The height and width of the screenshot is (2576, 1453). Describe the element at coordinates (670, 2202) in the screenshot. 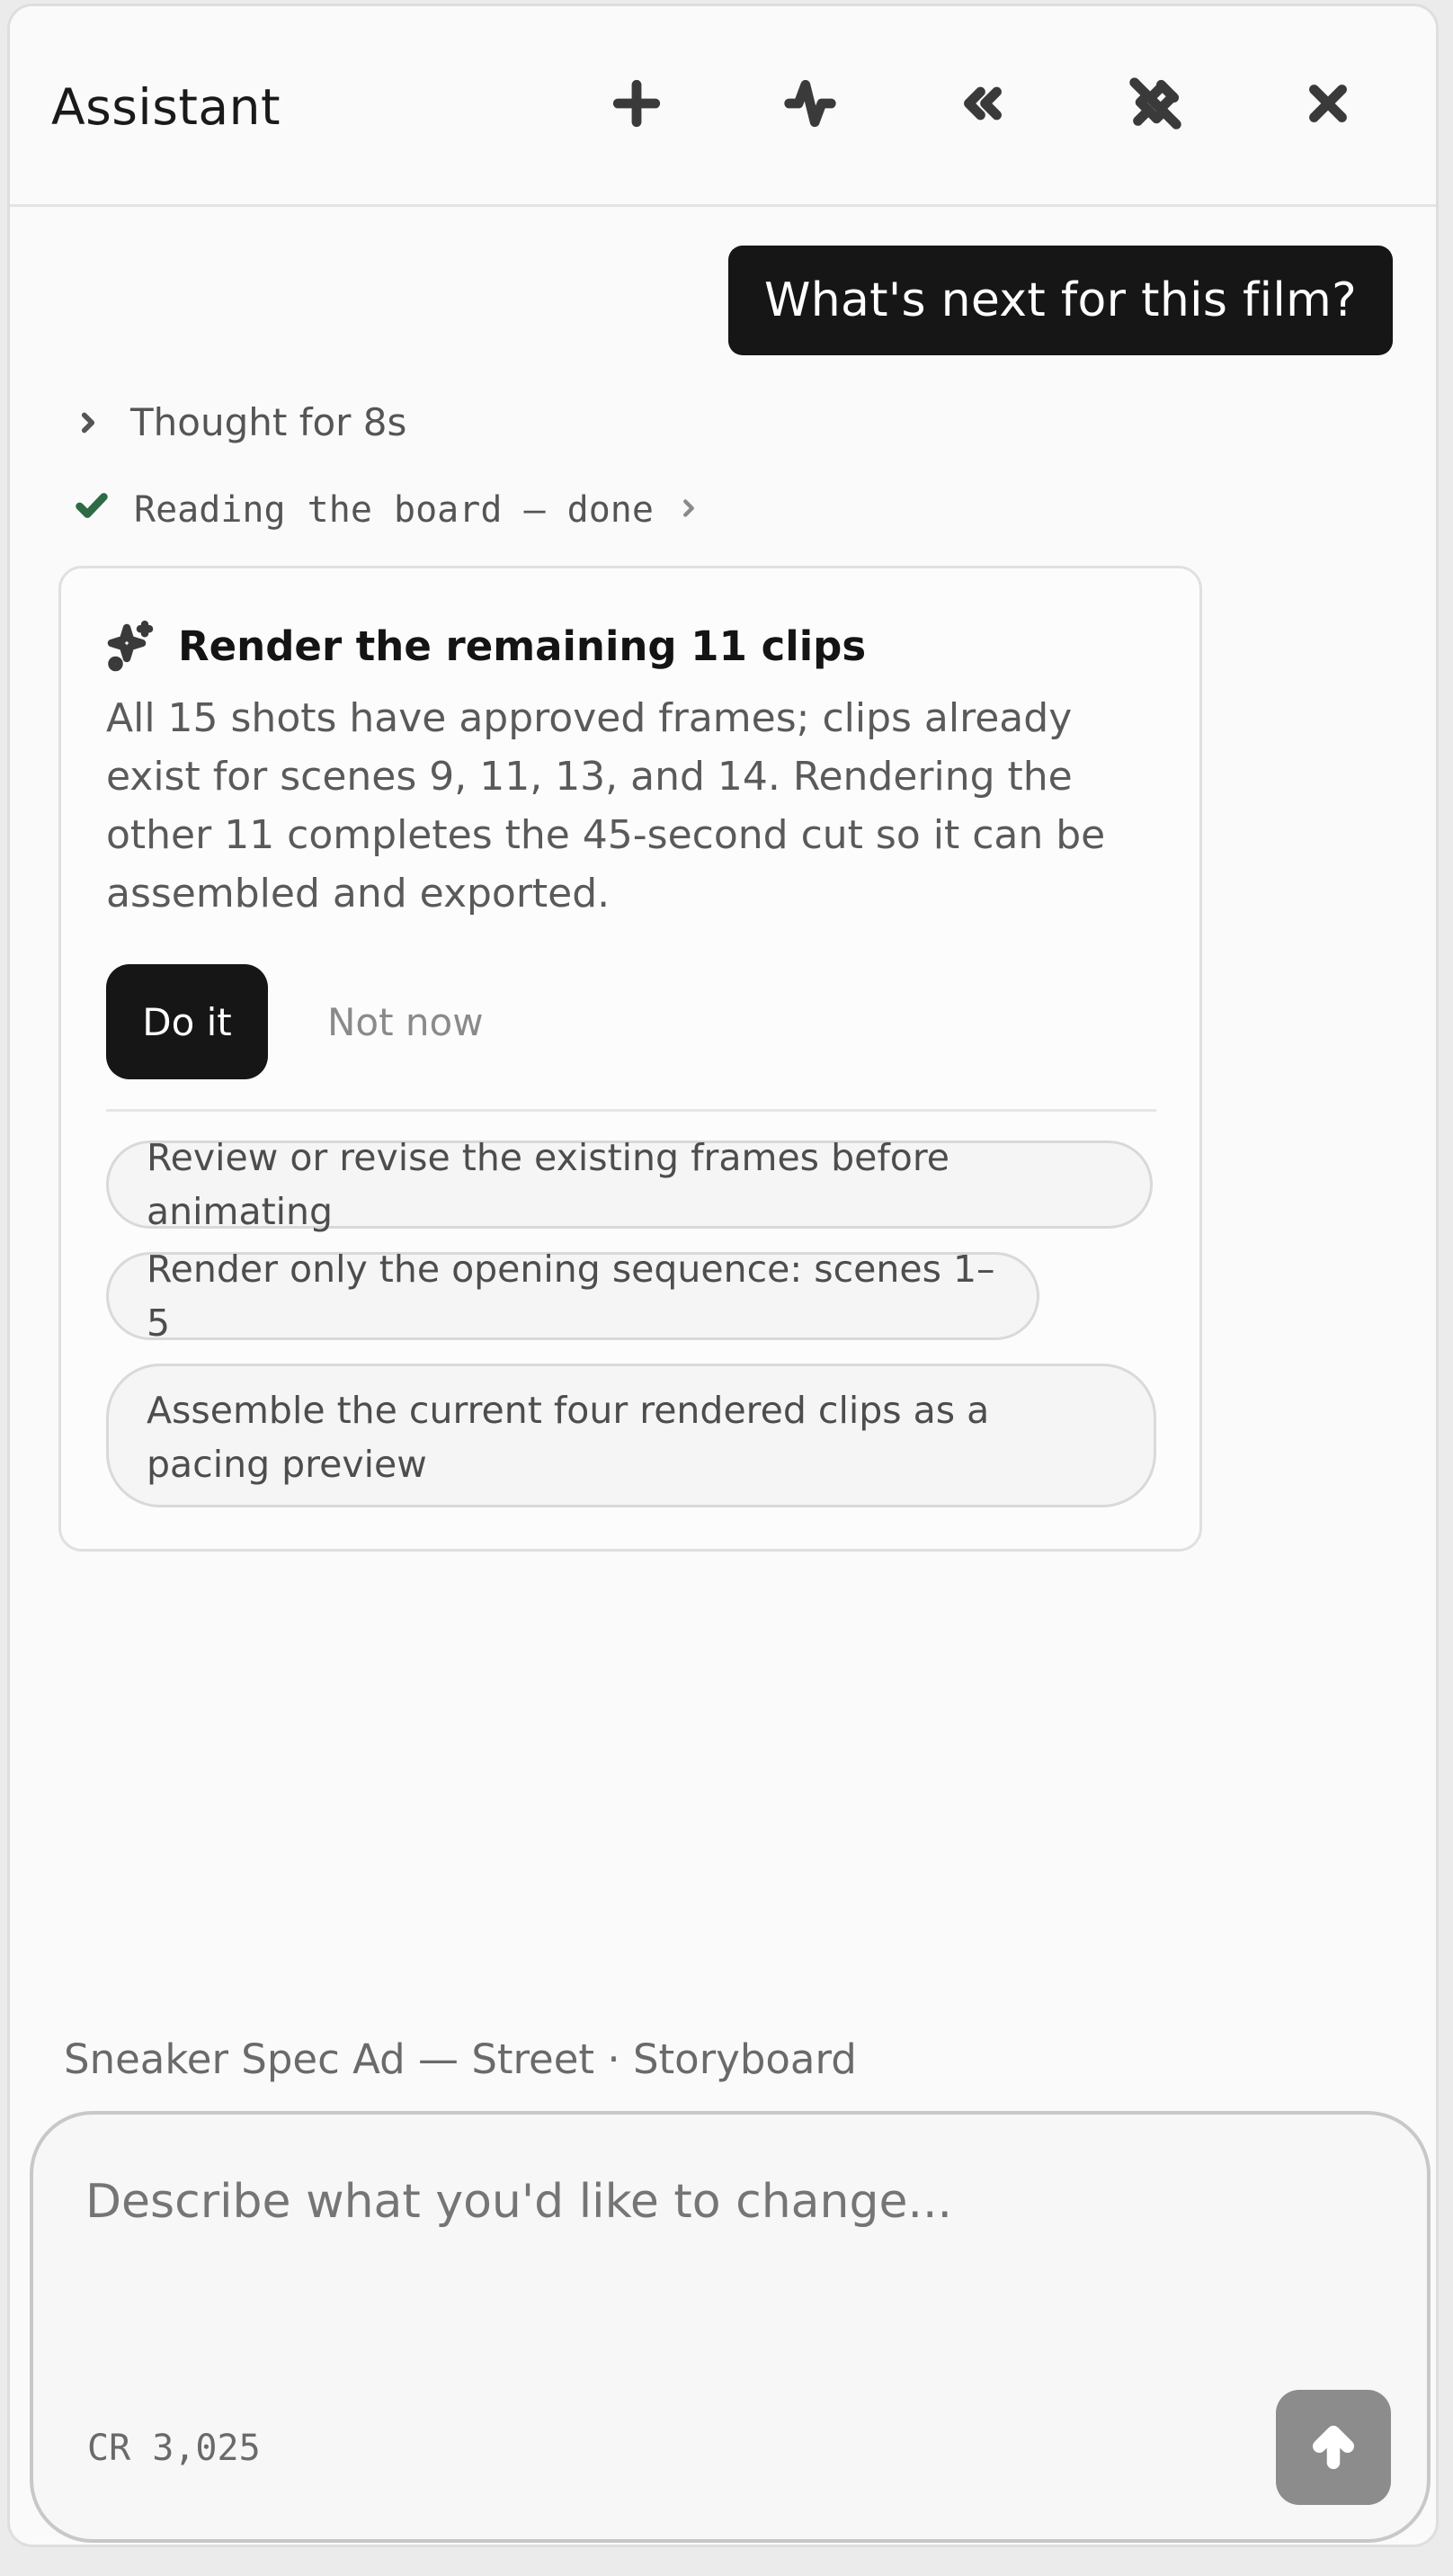

I see `message-input` at that location.